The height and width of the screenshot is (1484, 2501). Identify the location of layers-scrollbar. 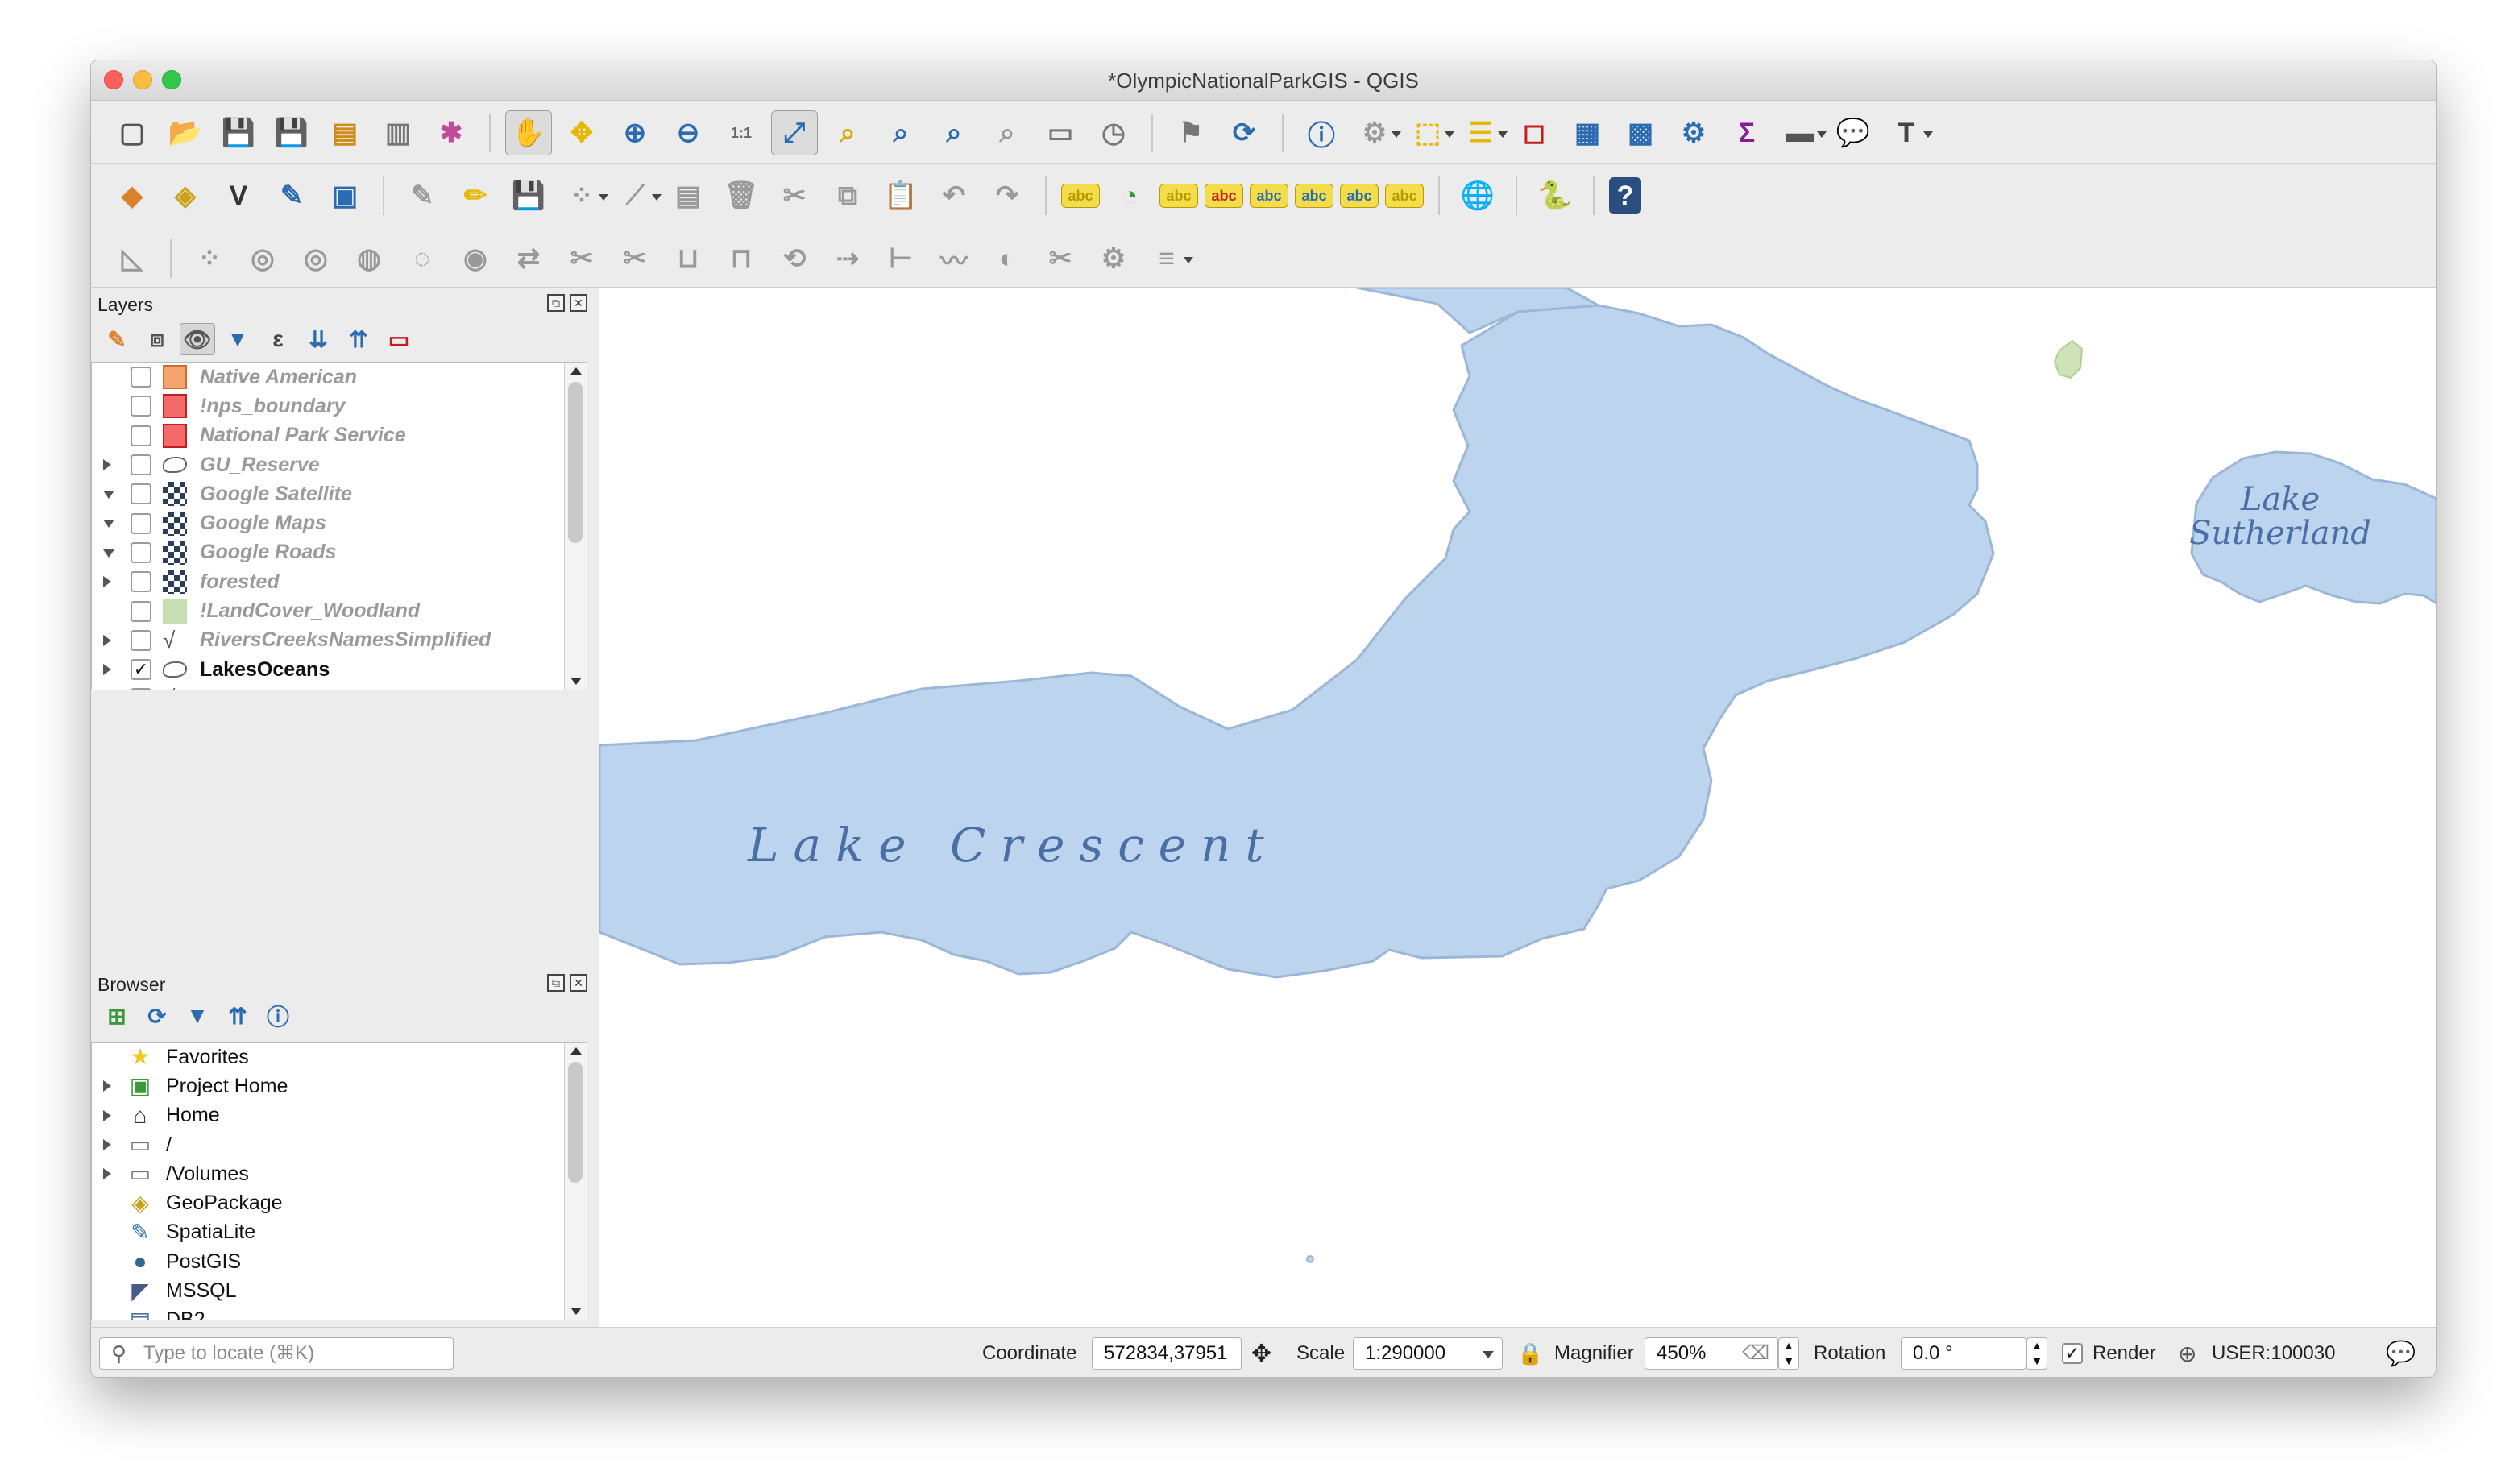
(575, 526).